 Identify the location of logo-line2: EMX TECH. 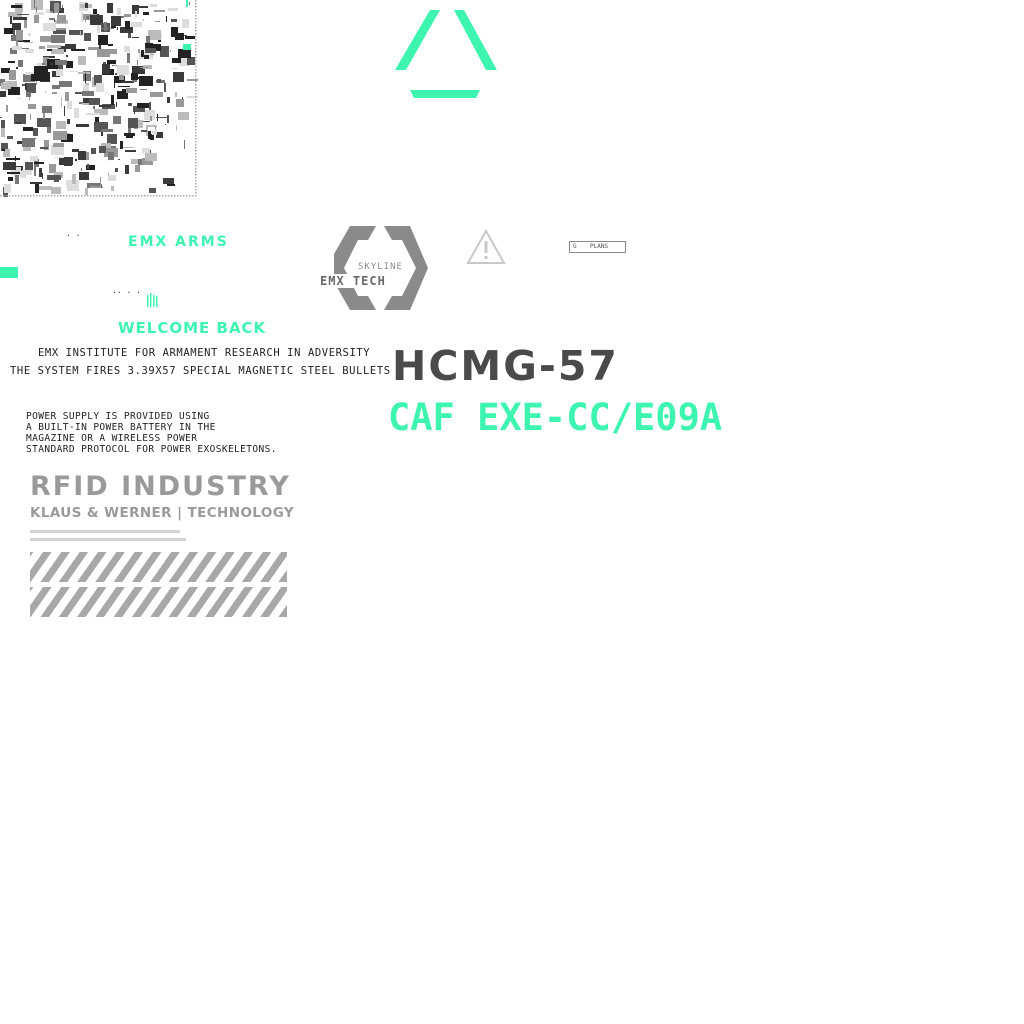
(353, 281).